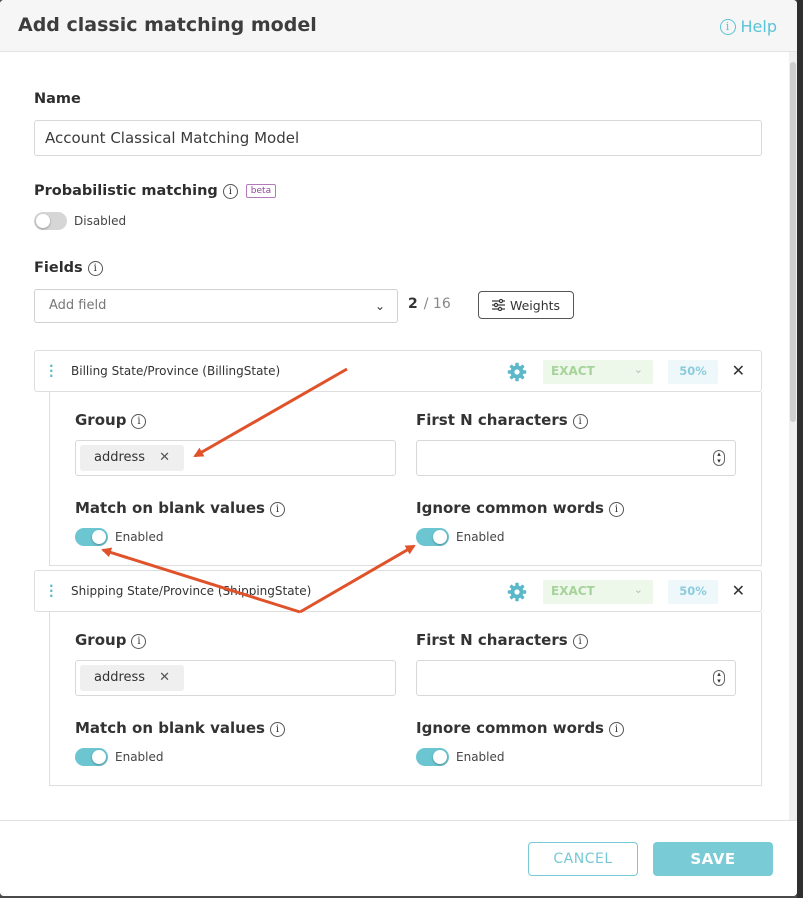 The image size is (803, 898). What do you see at coordinates (78, 305) in the screenshot?
I see `add-field-placeholder: Add field` at bounding box center [78, 305].